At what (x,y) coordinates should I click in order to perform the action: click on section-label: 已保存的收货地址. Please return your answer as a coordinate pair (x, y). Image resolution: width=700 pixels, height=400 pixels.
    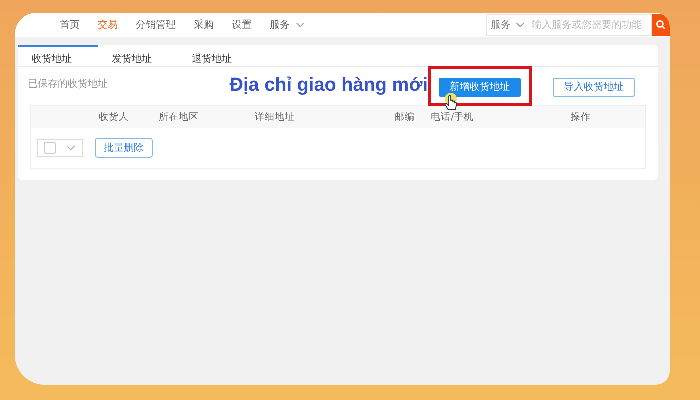
    Looking at the image, I should click on (68, 84).